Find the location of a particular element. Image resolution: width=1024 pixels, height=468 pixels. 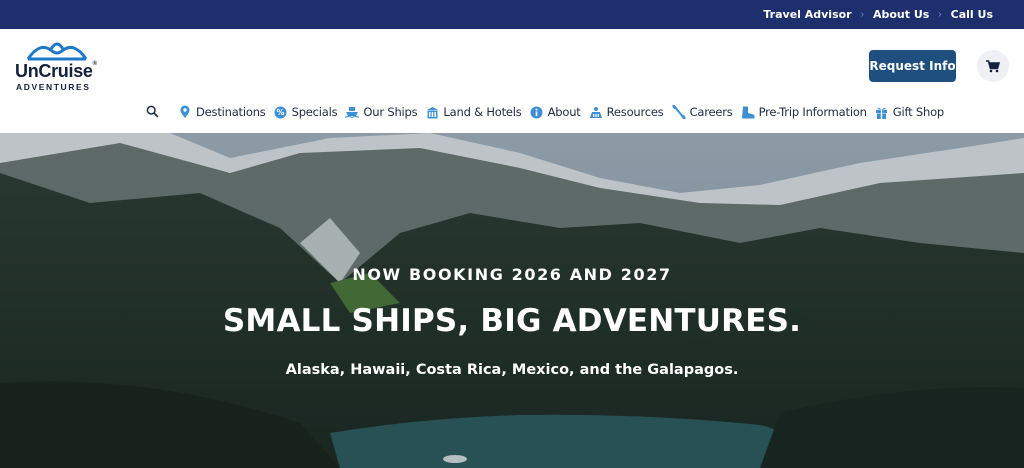

nav-item-resources: Resources is located at coordinates (626, 112).